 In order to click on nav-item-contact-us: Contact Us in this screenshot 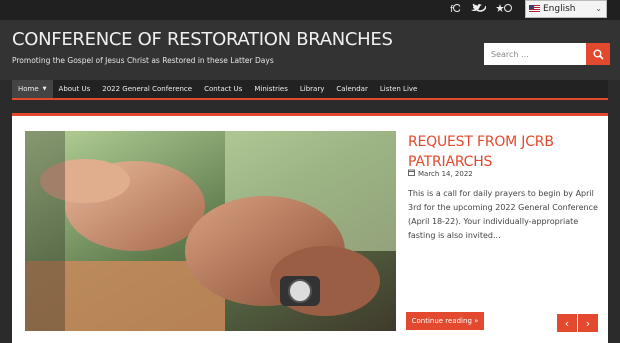, I will do `click(223, 89)`.